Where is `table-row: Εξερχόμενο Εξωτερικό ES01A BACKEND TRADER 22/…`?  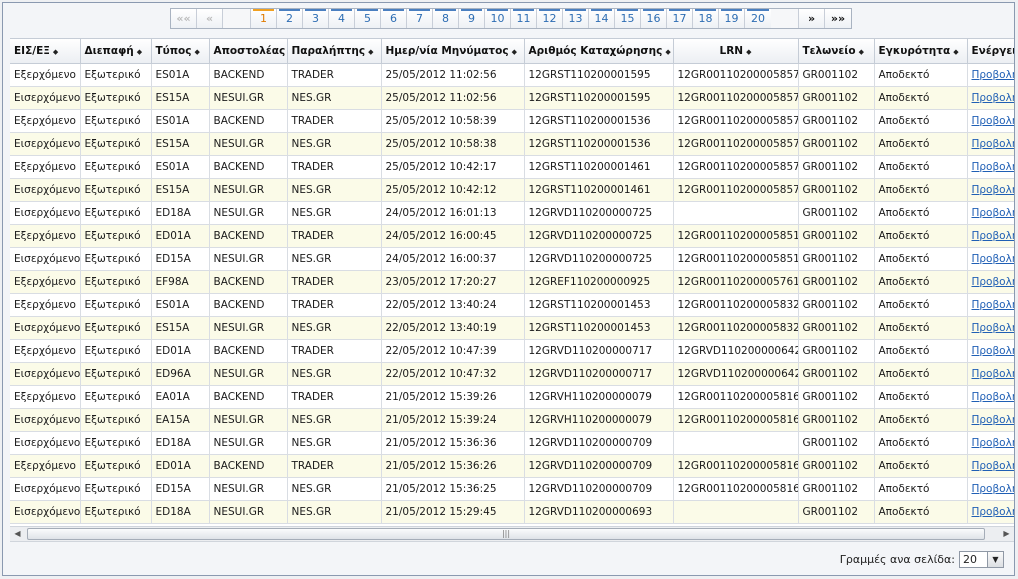 table-row: Εξερχόμενο Εξωτερικό ES01A BACKEND TRADER 22/… is located at coordinates (512, 305).